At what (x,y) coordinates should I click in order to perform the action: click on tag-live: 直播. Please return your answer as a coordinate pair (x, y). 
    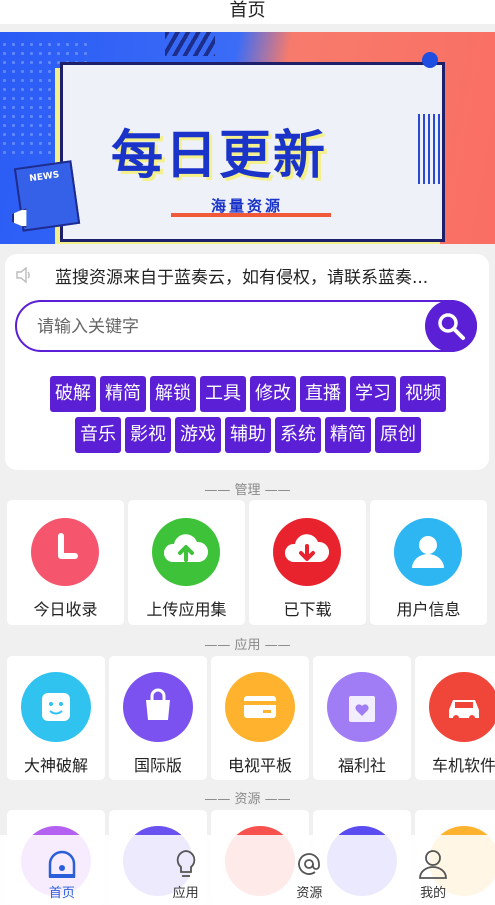
    Looking at the image, I should click on (323, 394).